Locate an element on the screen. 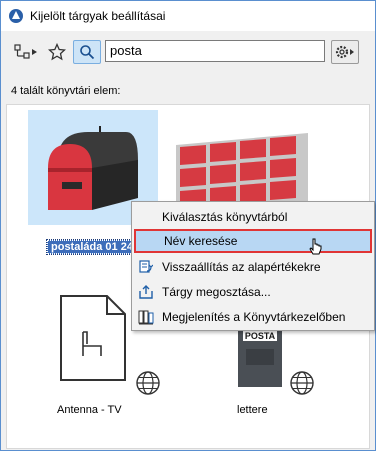 This screenshot has width=376, height=451. settings-button is located at coordinates (345, 52).